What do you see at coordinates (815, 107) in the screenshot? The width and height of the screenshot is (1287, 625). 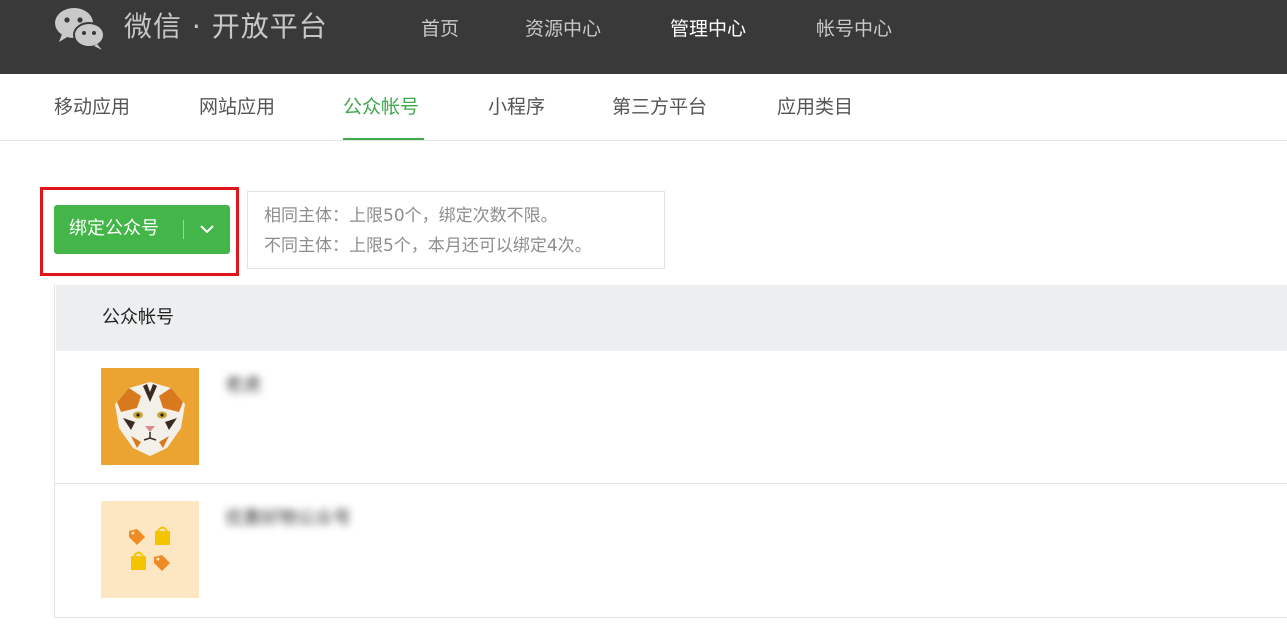 I see `tab-app-categories: 应用类目` at bounding box center [815, 107].